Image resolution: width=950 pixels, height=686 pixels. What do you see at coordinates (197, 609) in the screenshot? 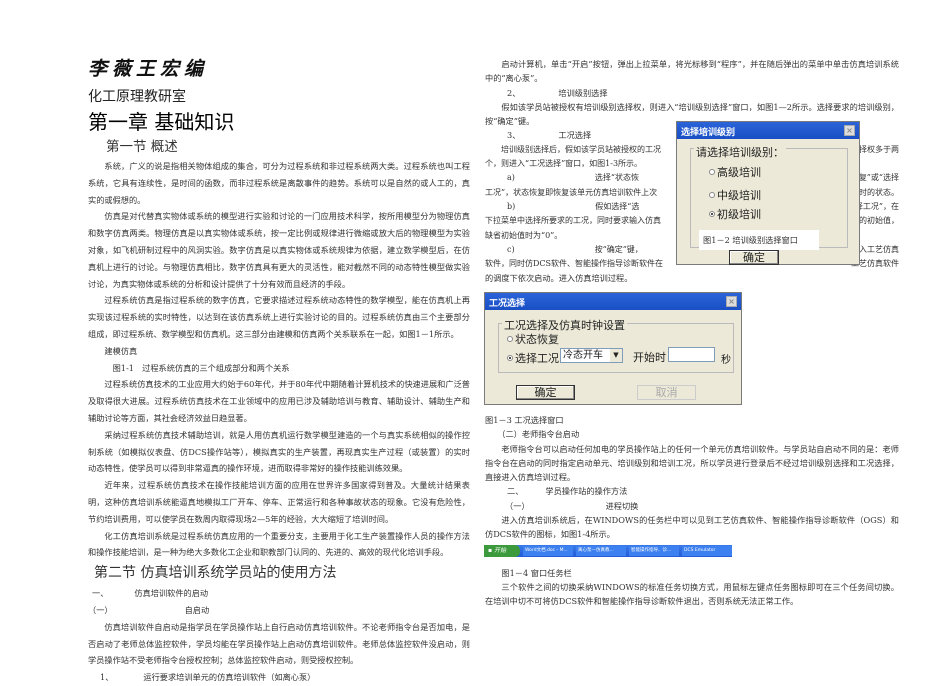
I see `heading-text: 自启动` at bounding box center [197, 609].